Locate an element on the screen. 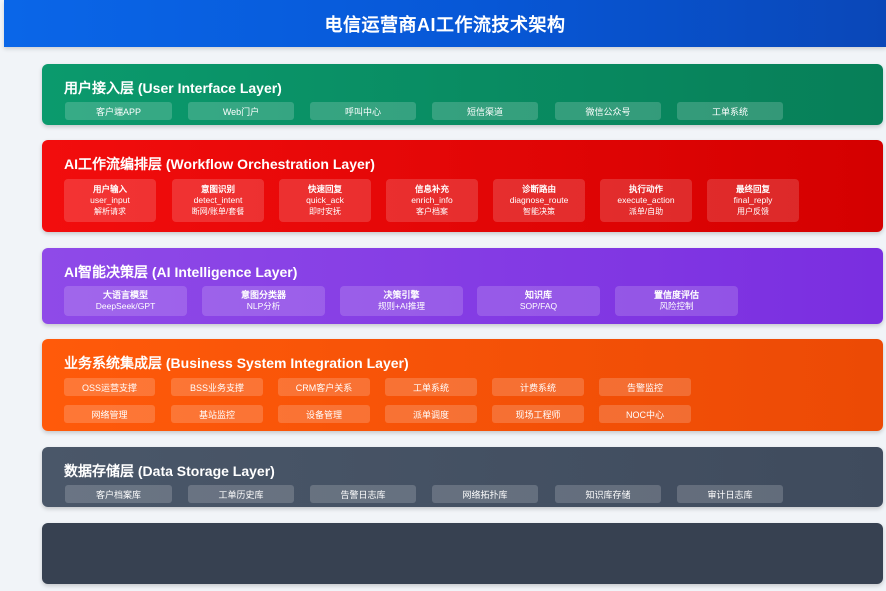 This screenshot has height=591, width=886. workflow-node-user-input: 用户输入 user_input 解析请求 is located at coordinates (110, 200).